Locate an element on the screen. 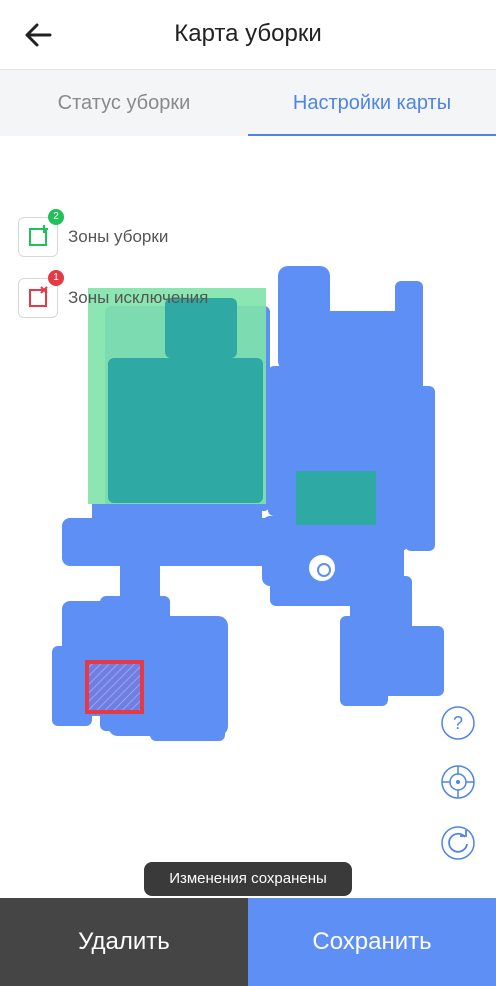  locate-icon is located at coordinates (458, 782).